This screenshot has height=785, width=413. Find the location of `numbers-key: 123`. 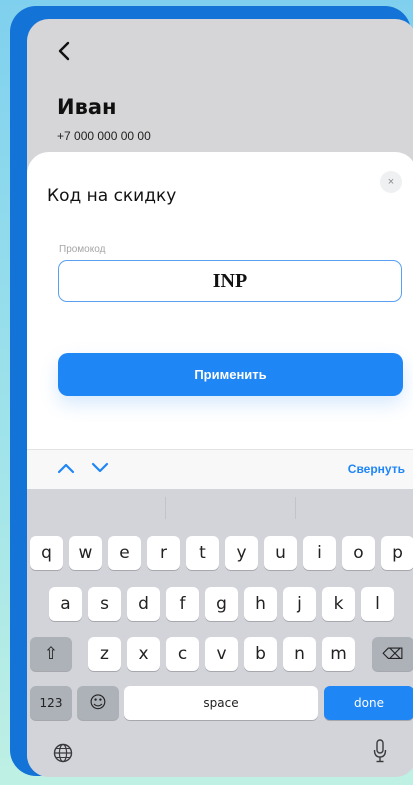

numbers-key: 123 is located at coordinates (51, 703).